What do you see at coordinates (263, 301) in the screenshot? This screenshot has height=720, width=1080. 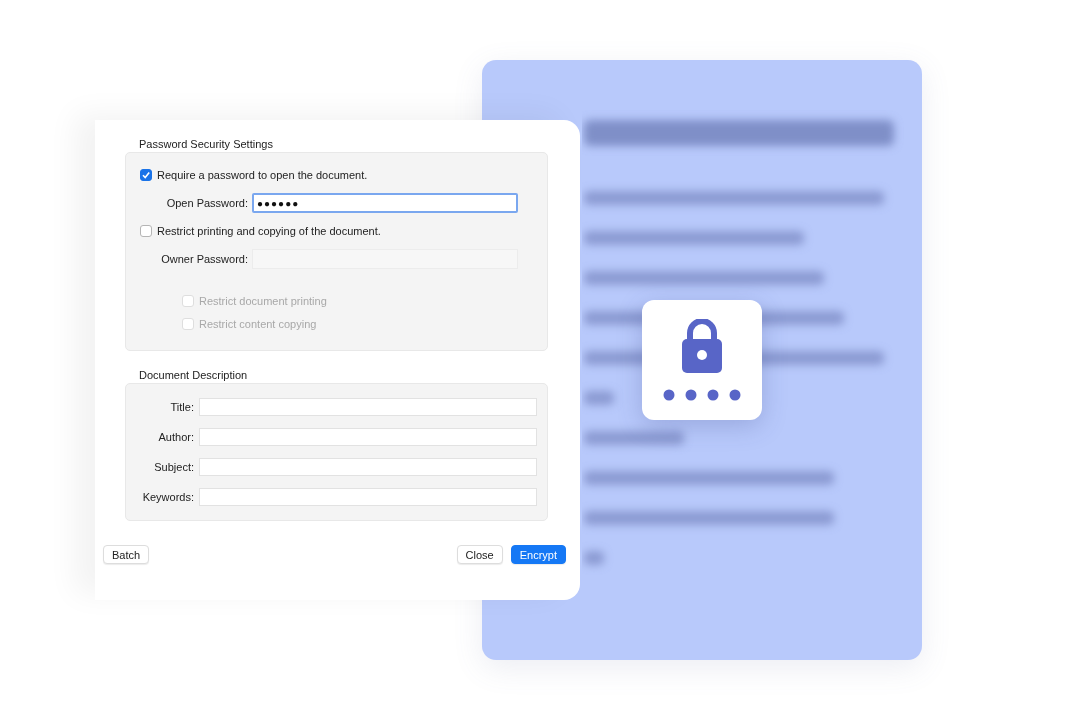 I see `checkbox-label: Restrict document printing` at bounding box center [263, 301].